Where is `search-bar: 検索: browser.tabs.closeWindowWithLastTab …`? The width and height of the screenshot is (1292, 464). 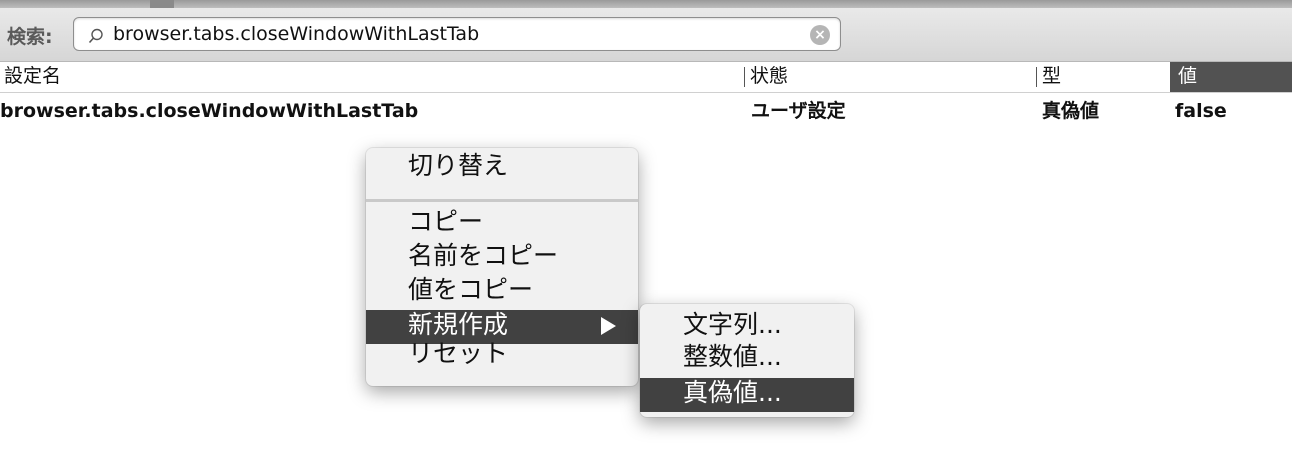
search-bar: 検索: browser.tabs.closeWindowWithLastTab … is located at coordinates (646, 35).